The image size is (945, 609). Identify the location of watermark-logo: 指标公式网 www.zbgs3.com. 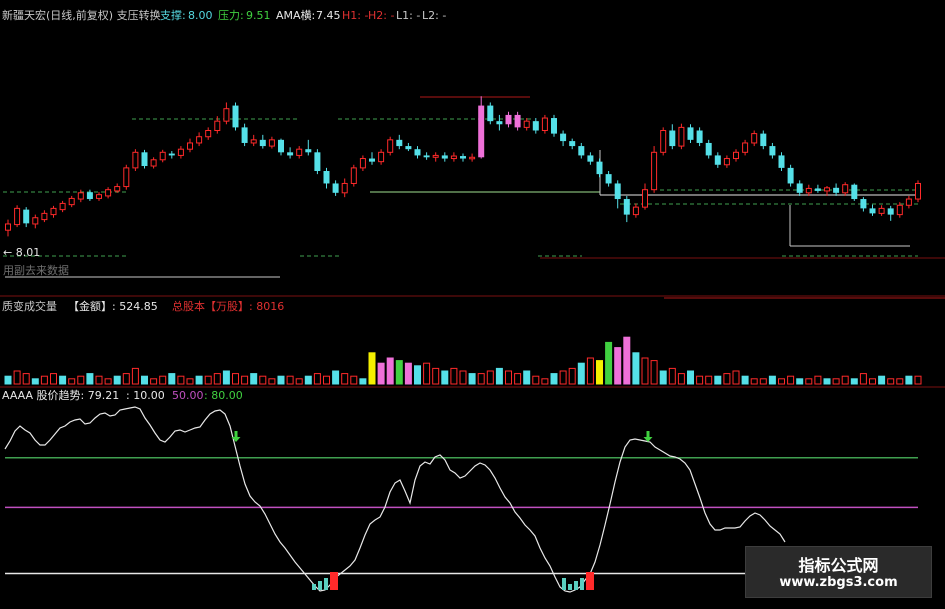
(838, 572).